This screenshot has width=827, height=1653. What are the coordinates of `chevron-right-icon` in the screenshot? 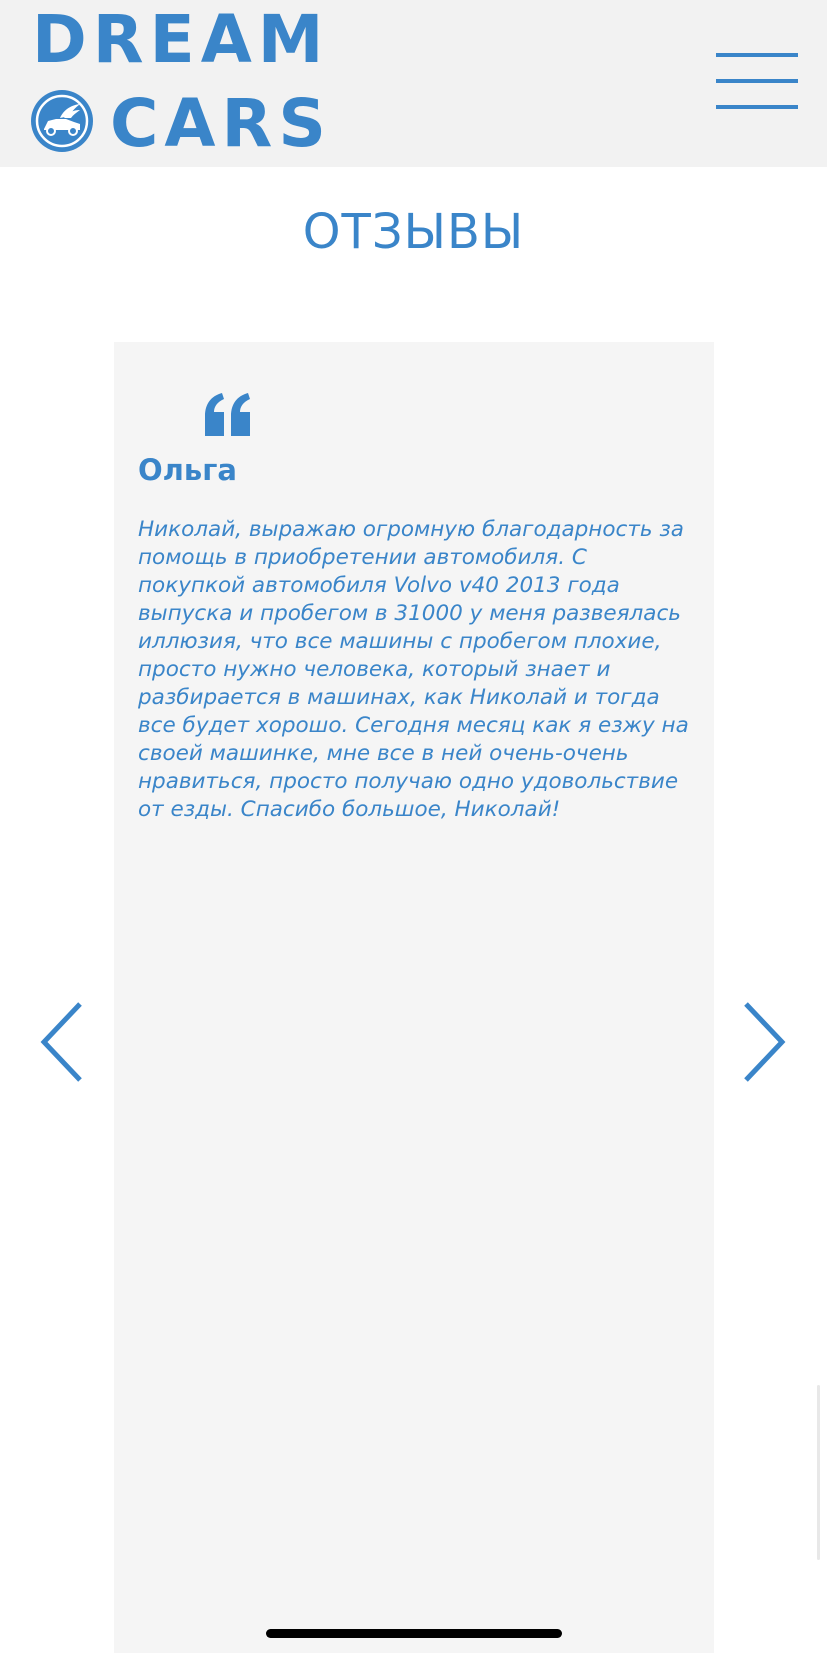 It's located at (765, 1042).